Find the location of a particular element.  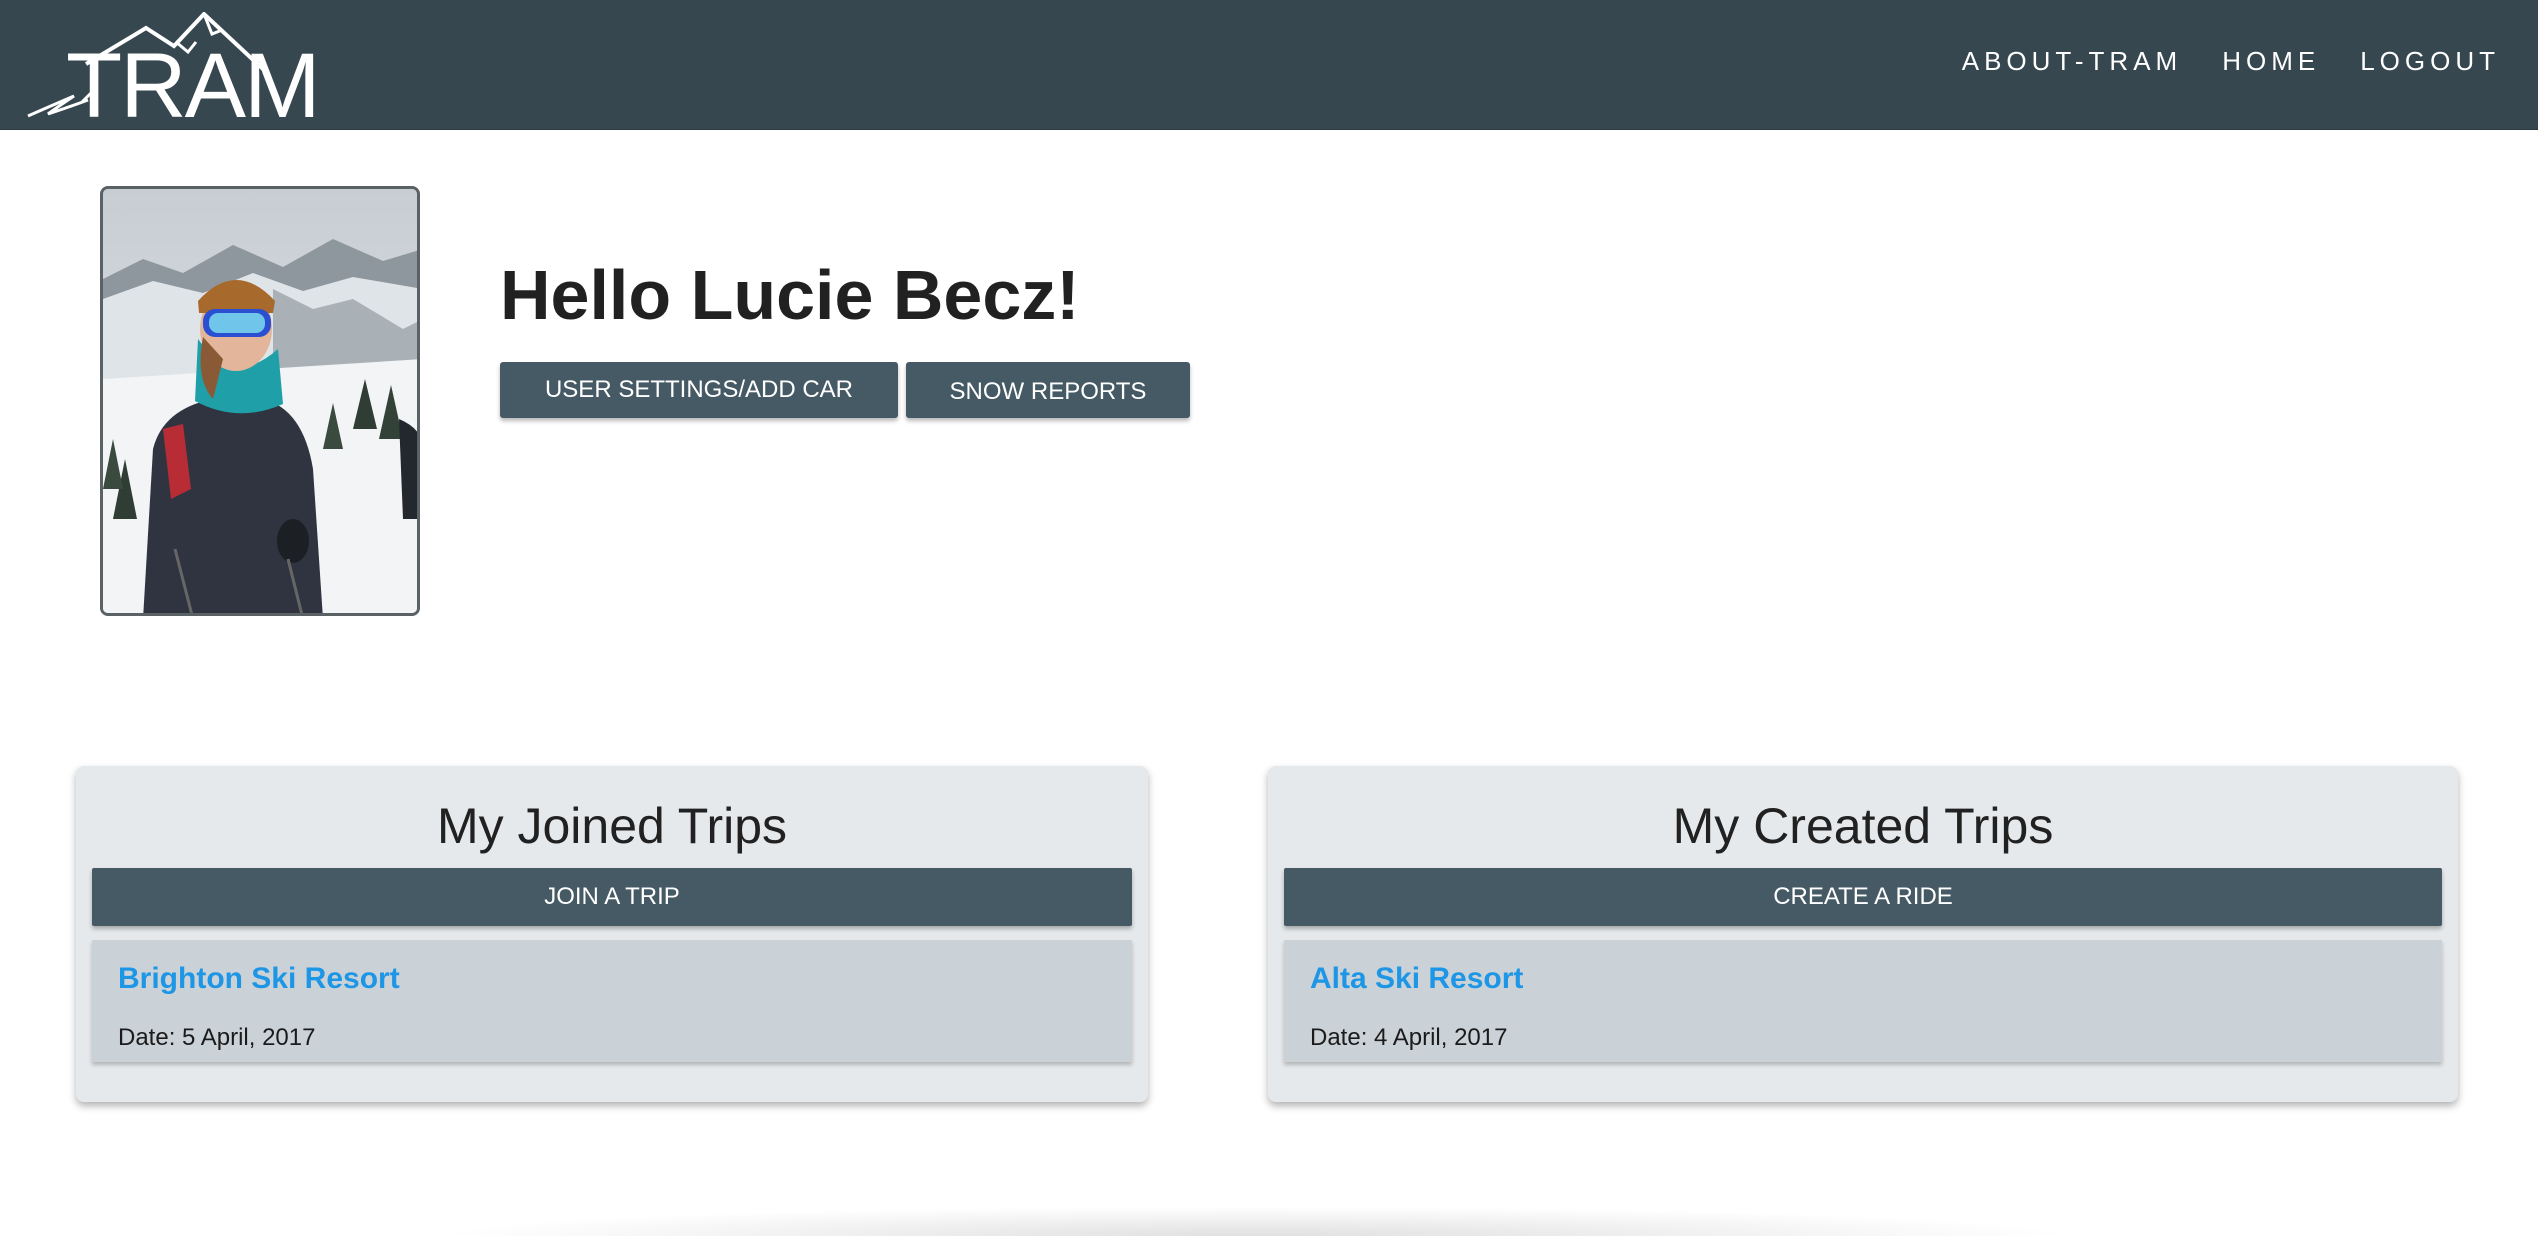

trip-link: Brighton Ski Resort is located at coordinates (259, 979).